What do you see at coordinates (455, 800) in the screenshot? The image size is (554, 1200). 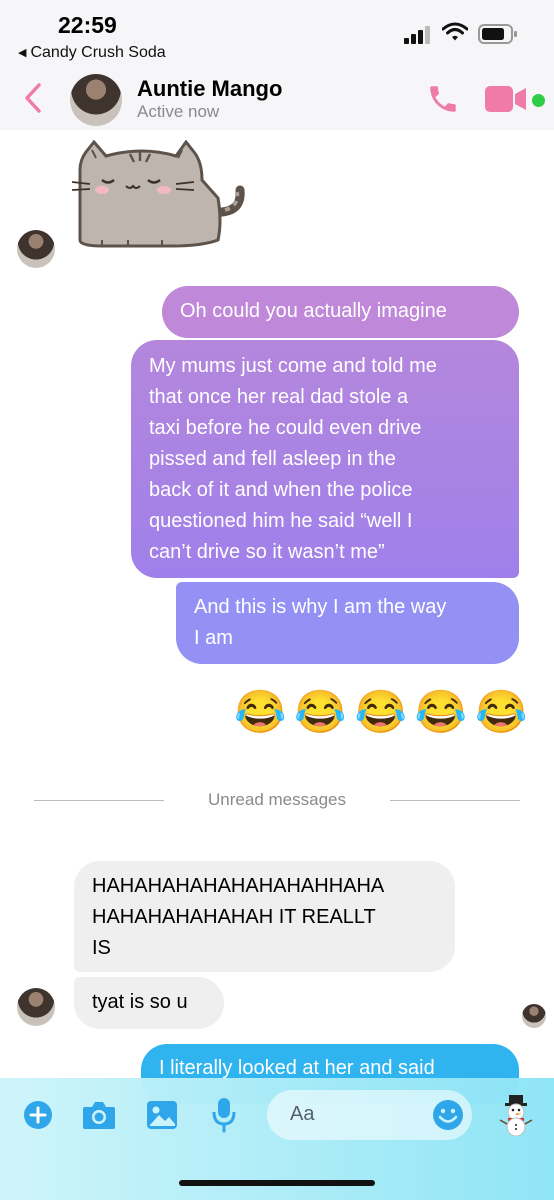 I see `divider-line-right` at bounding box center [455, 800].